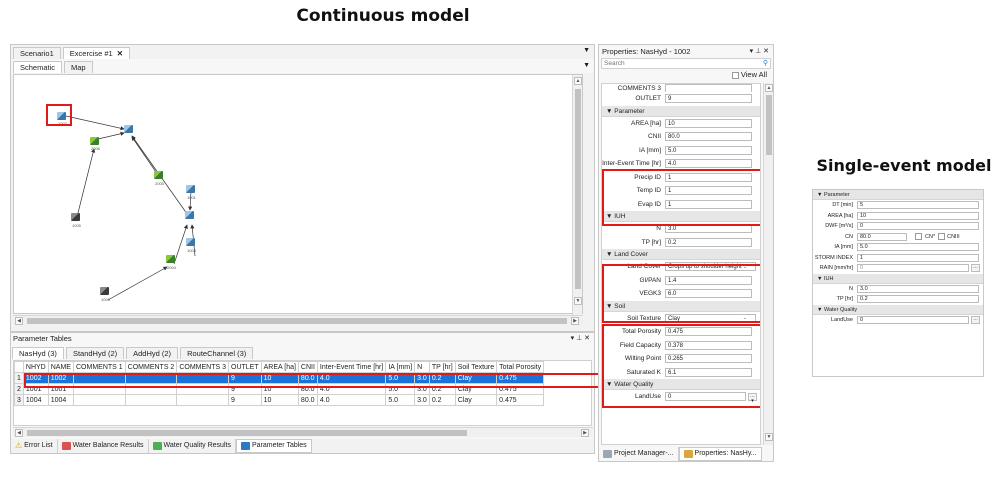 The height and width of the screenshot is (484, 1000). Describe the element at coordinates (279, 367) in the screenshot. I see `col-header: AREA [ha]` at that location.